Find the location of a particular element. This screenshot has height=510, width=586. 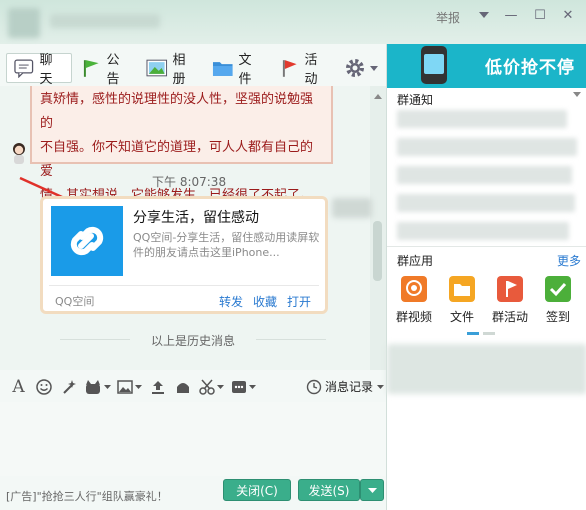

scroll-up-icon is located at coordinates (378, 95).